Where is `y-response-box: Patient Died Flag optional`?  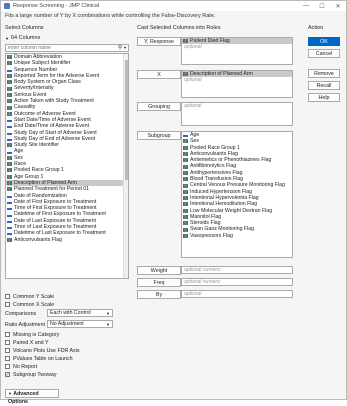
y-response-box: Patient Died Flag optional is located at coordinates (237, 51).